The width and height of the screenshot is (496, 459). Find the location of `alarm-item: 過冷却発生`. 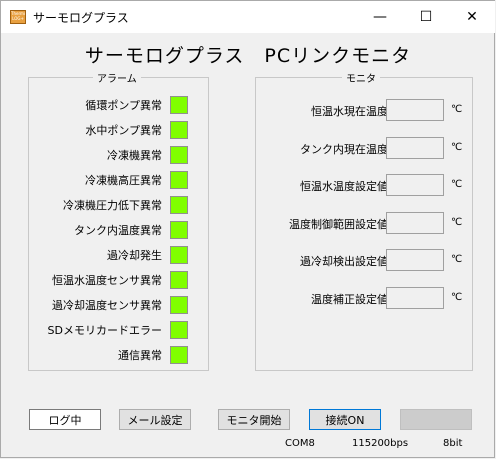

alarm-item: 過冷却発生 is located at coordinates (147, 255).